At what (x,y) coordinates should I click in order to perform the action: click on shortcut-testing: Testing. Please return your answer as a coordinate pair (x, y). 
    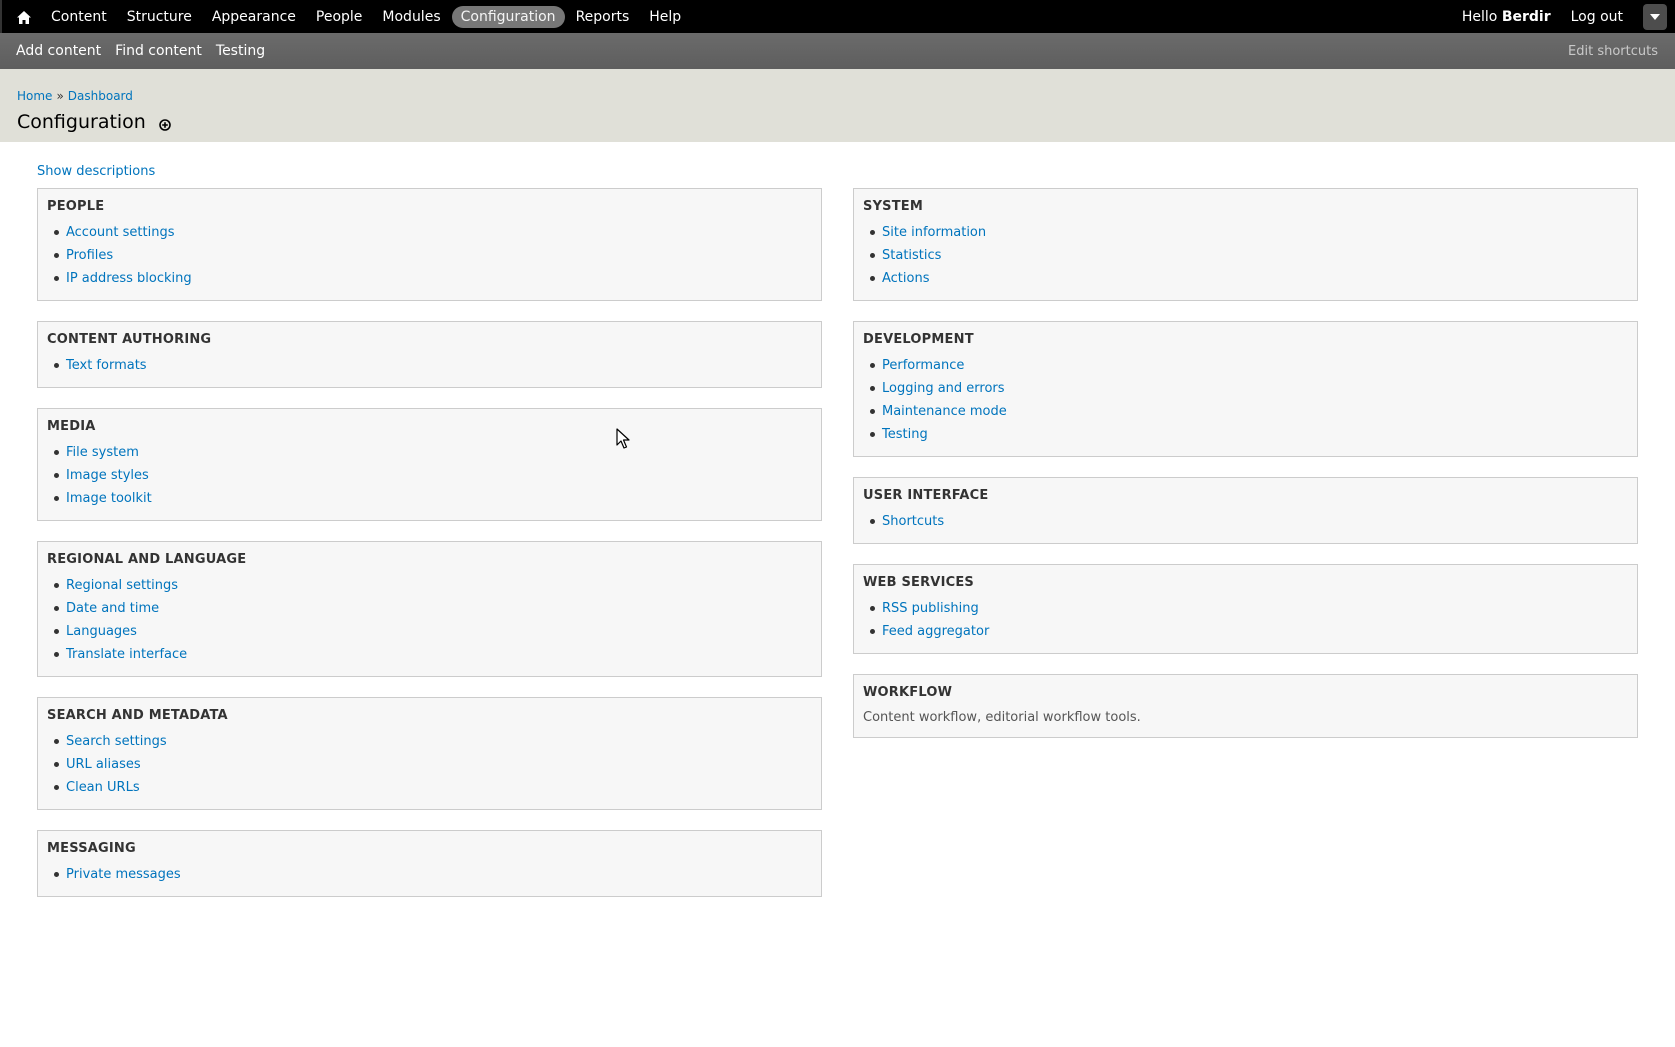
    Looking at the image, I should click on (240, 51).